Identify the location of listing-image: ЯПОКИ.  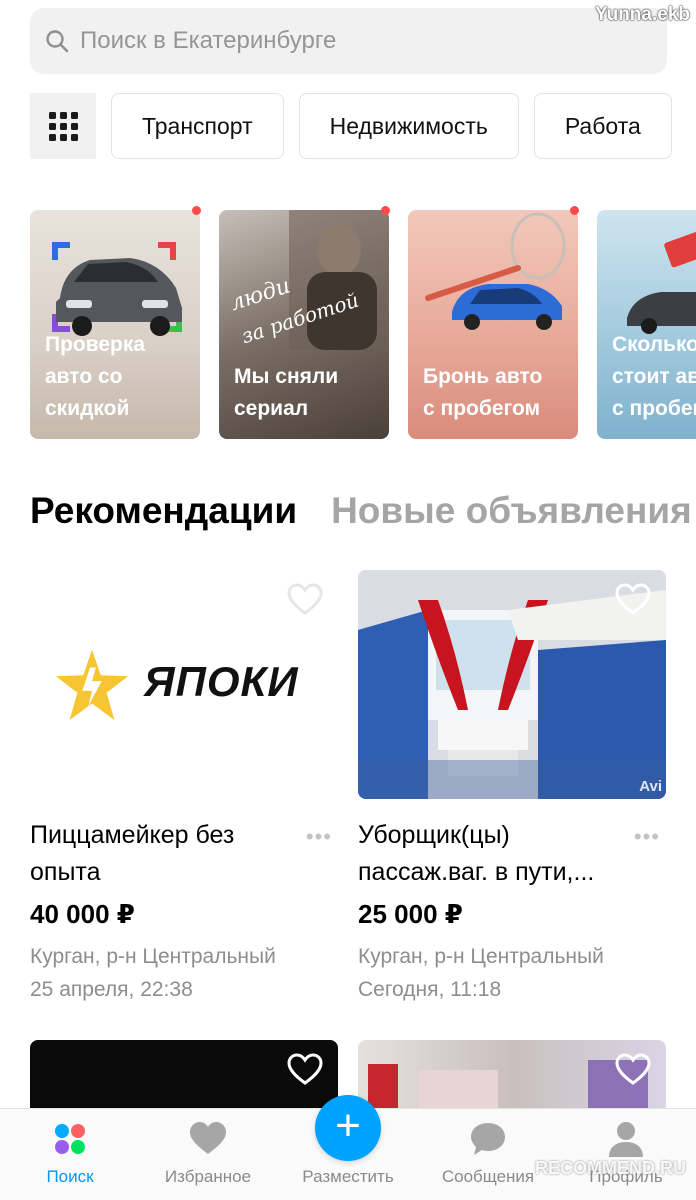
(184, 684).